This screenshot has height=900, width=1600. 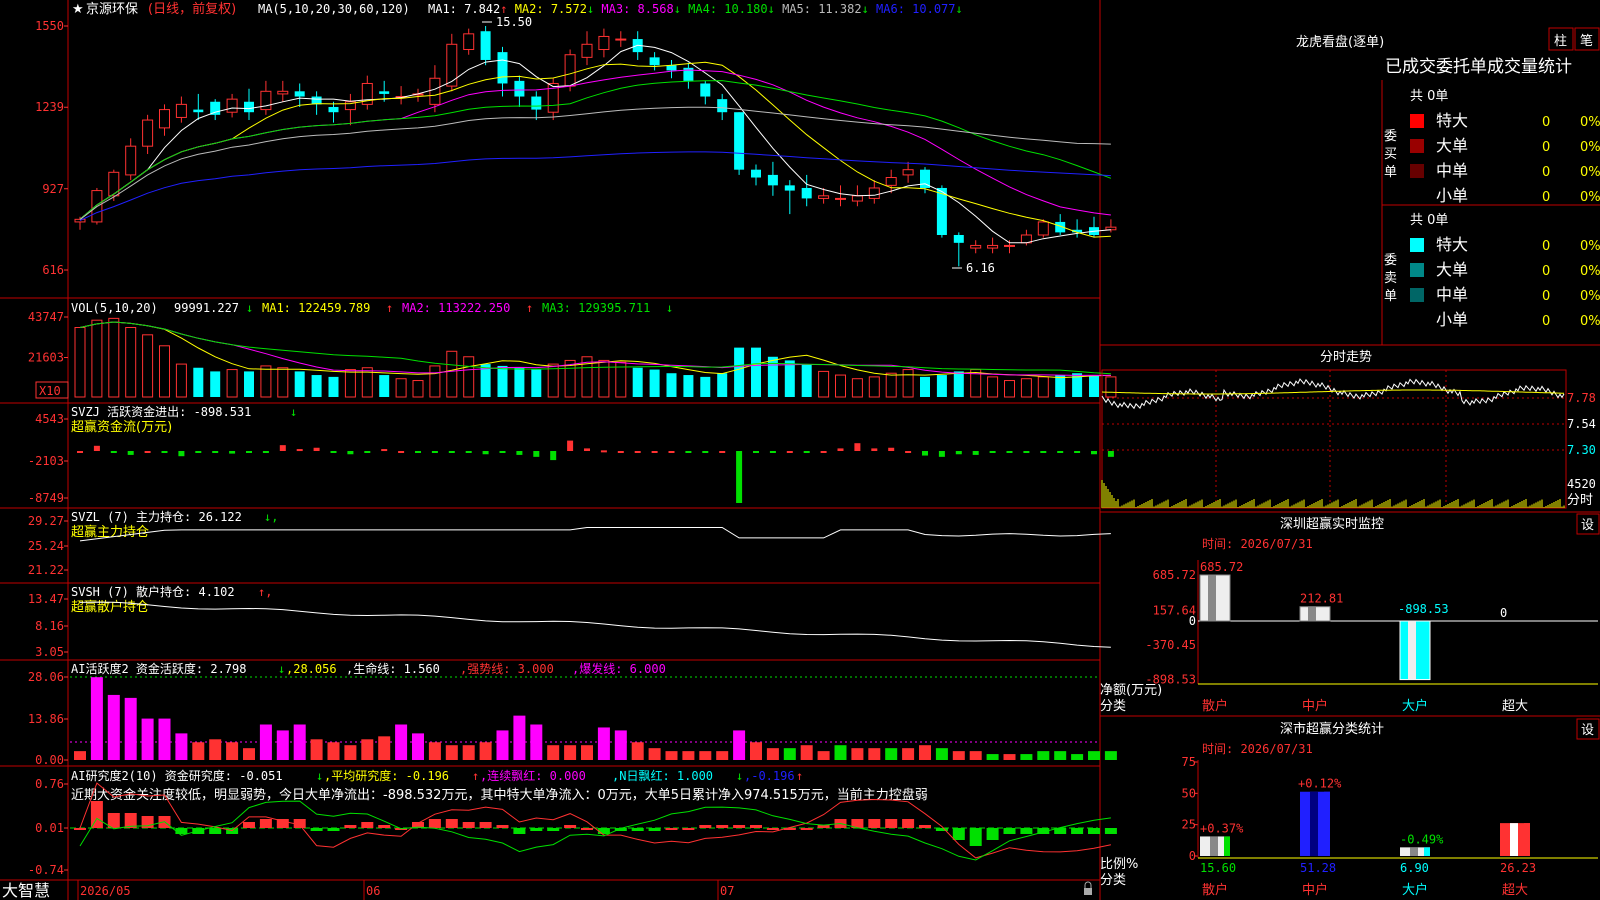 What do you see at coordinates (1452, 244) in the screenshot?
I see `lhb-row-label: 特大` at bounding box center [1452, 244].